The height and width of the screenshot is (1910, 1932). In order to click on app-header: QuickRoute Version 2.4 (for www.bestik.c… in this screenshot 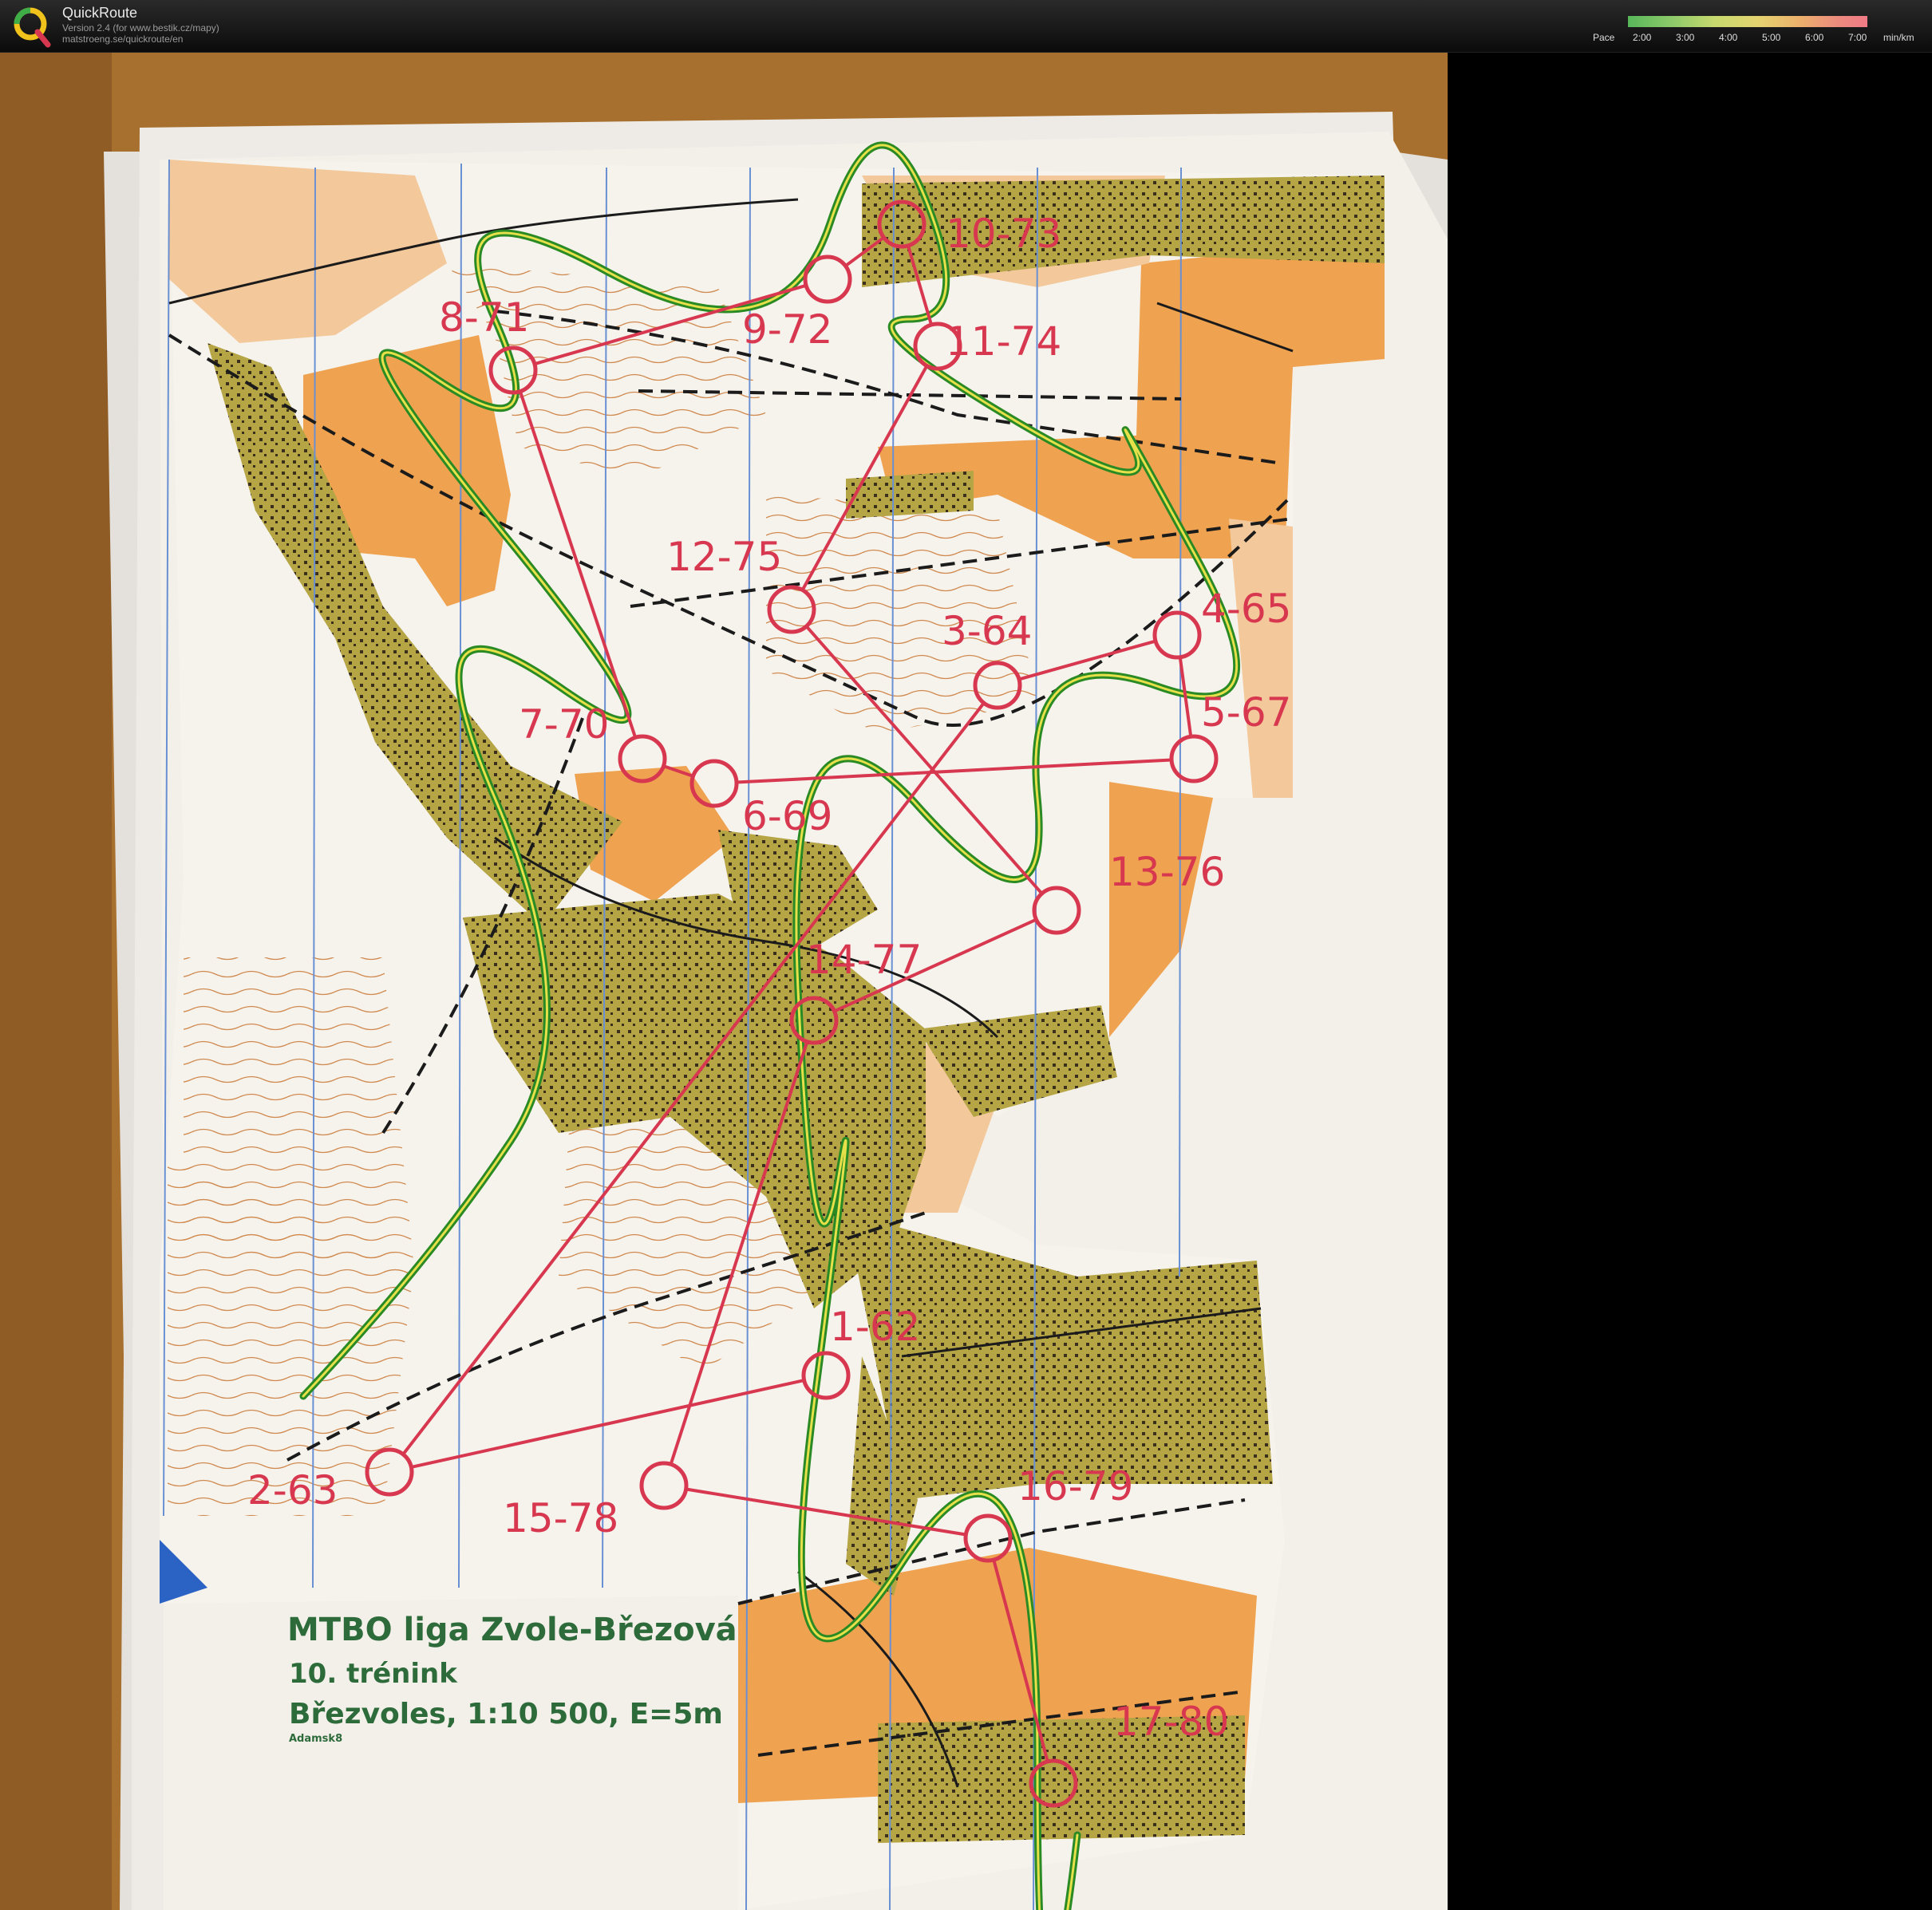, I will do `click(966, 26)`.